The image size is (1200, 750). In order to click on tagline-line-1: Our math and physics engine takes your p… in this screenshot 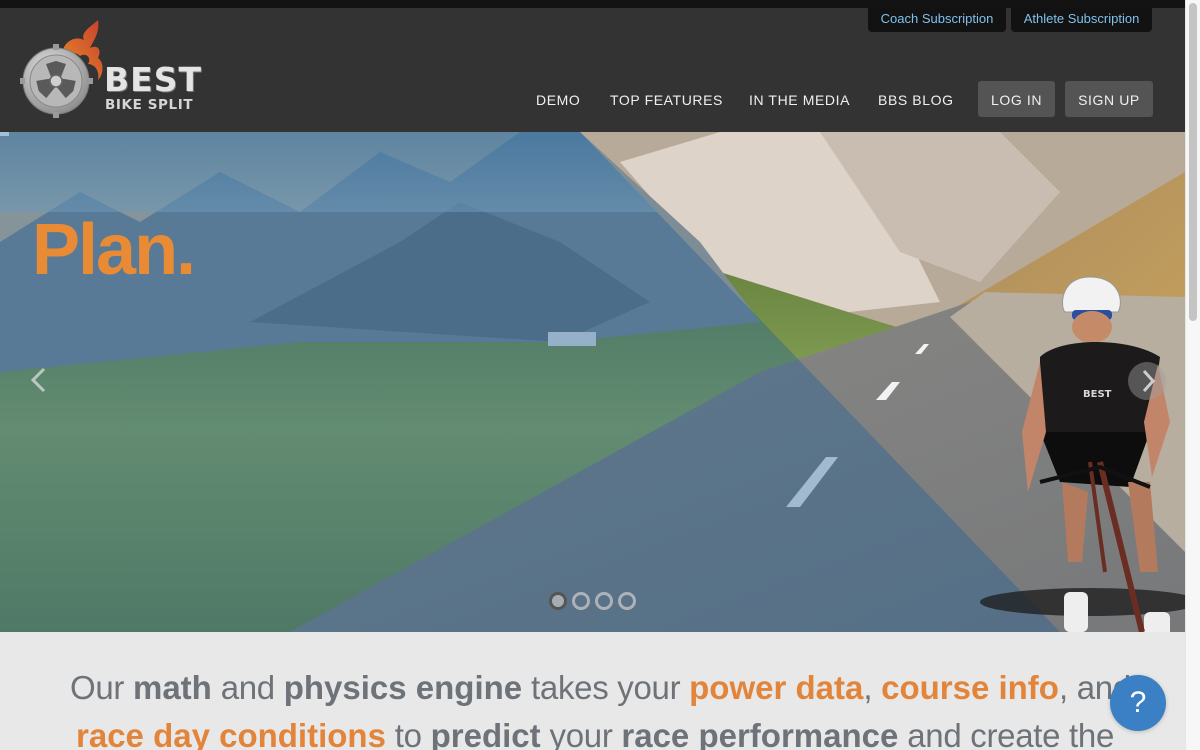, I will do `click(600, 688)`.